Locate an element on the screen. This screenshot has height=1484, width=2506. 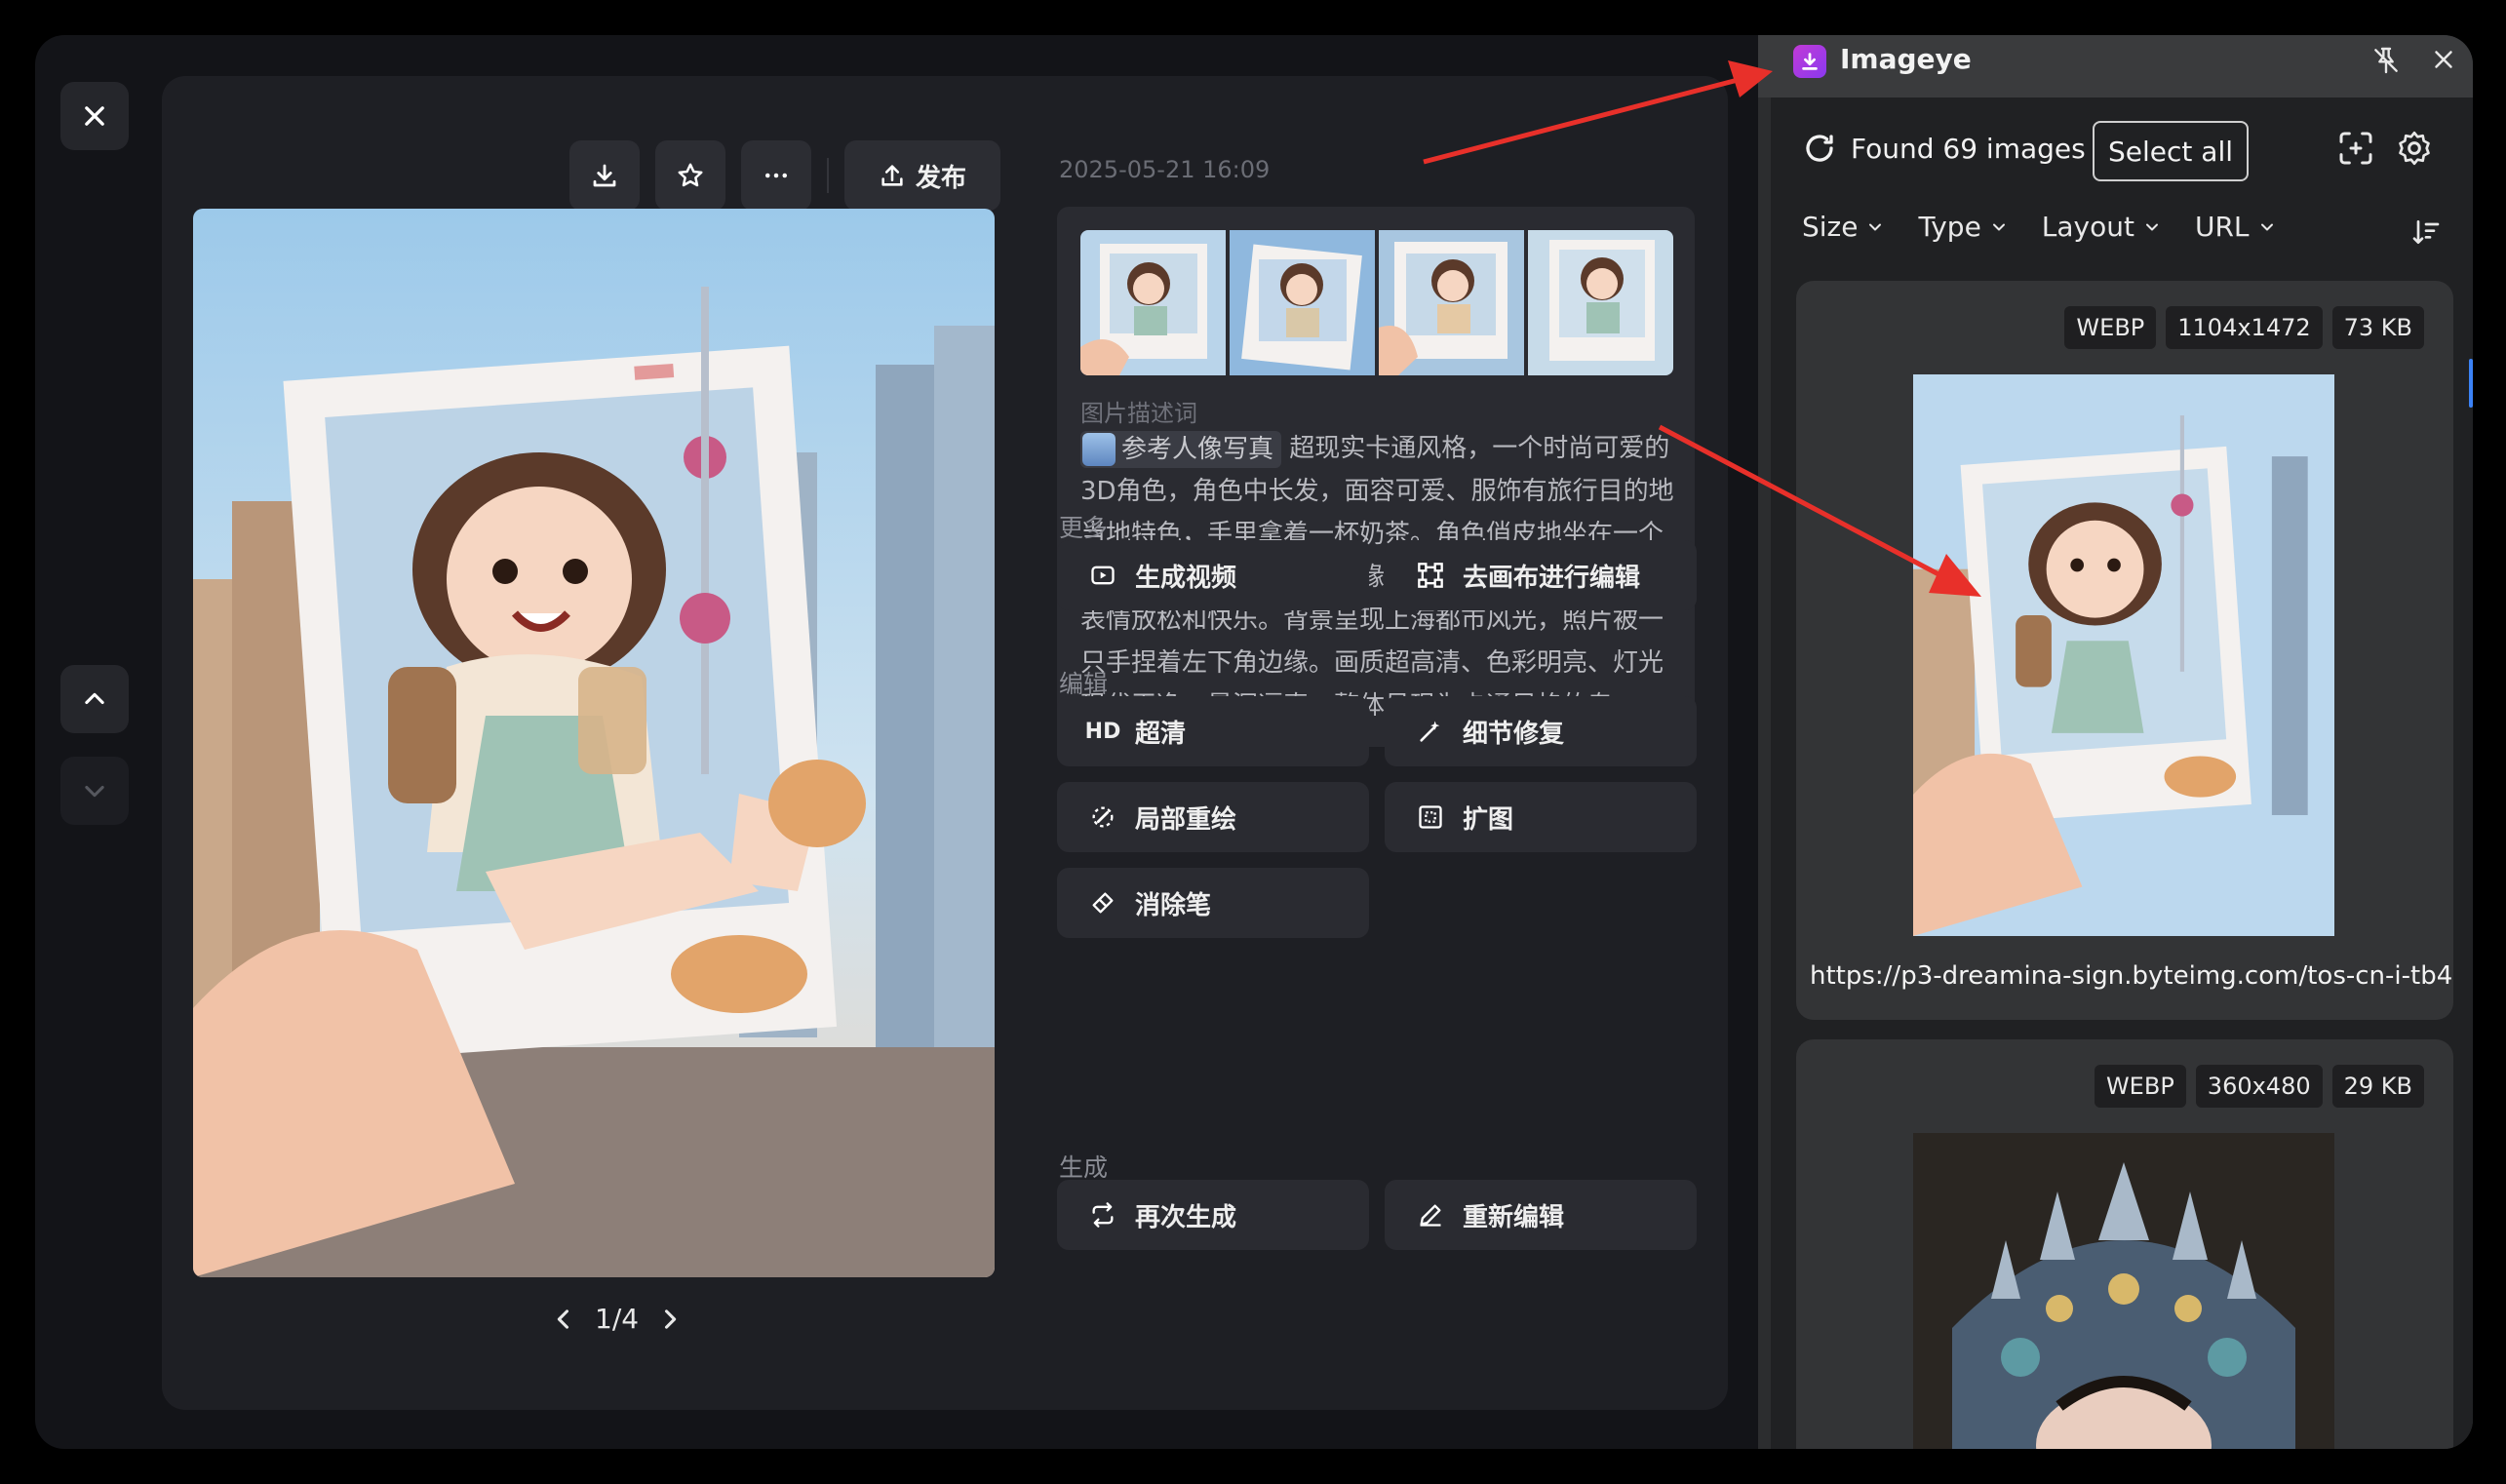
reference-avatar is located at coordinates (1099, 449).